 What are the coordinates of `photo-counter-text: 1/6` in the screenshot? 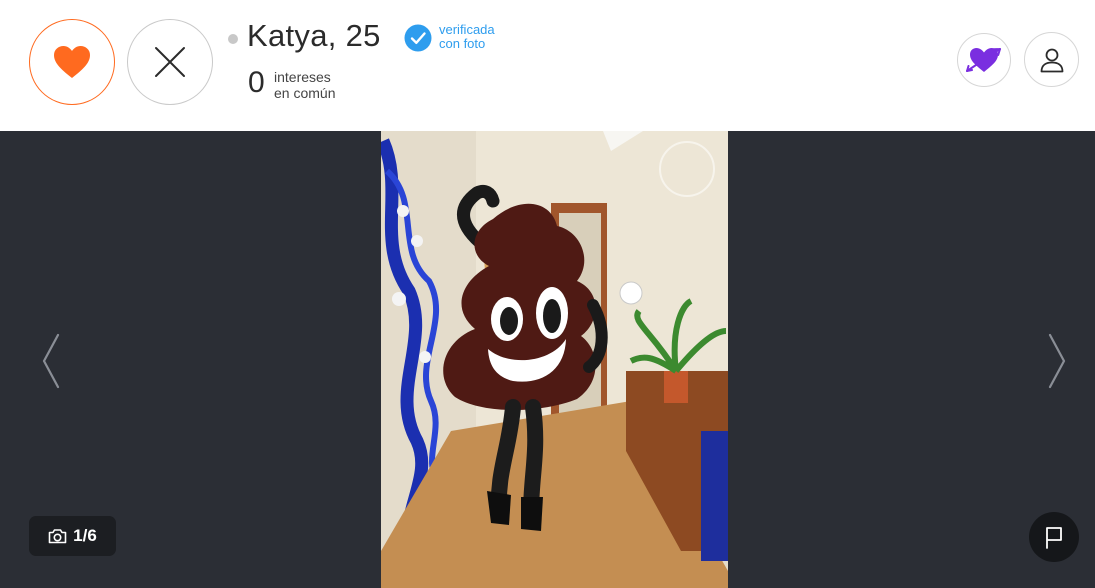 It's located at (85, 535).